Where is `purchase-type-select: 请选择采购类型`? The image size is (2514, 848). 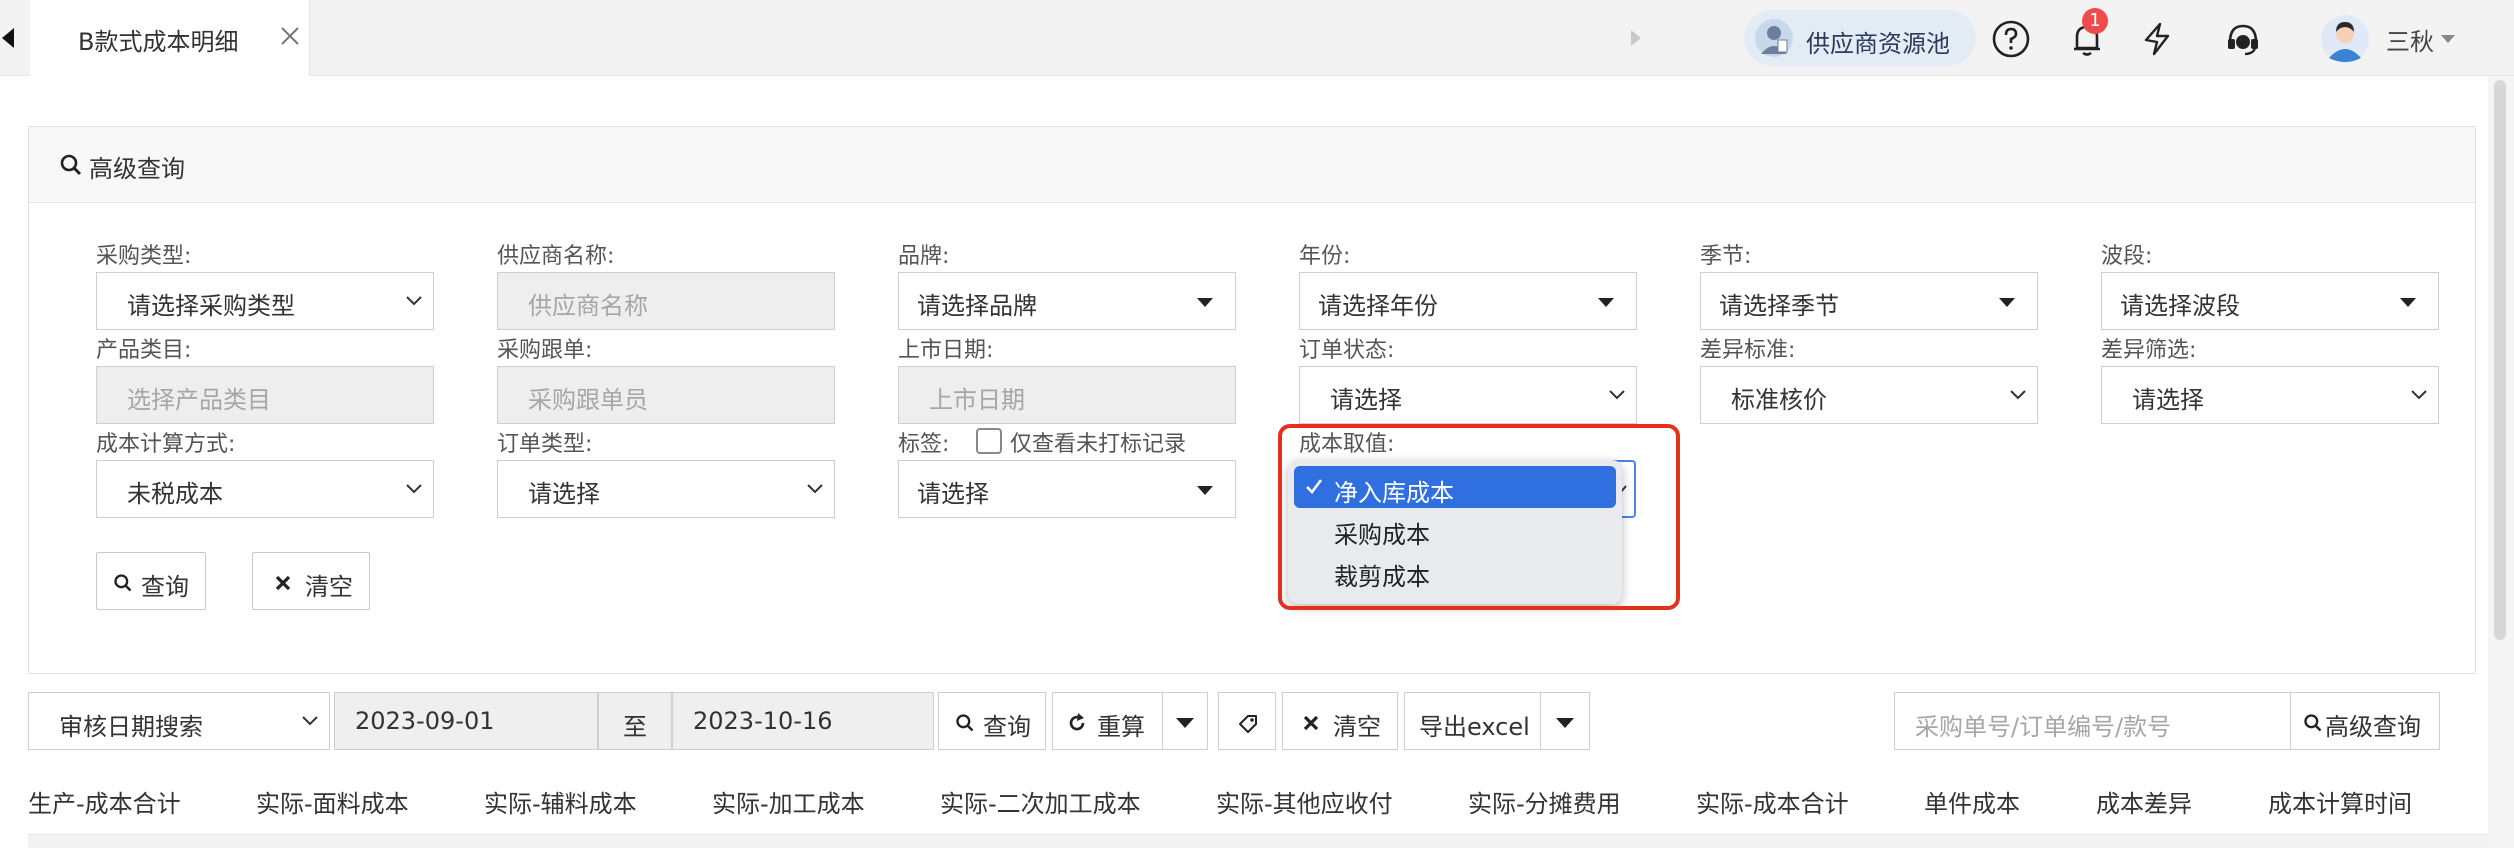
purchase-type-select: 请选择采购类型 is located at coordinates (265, 301).